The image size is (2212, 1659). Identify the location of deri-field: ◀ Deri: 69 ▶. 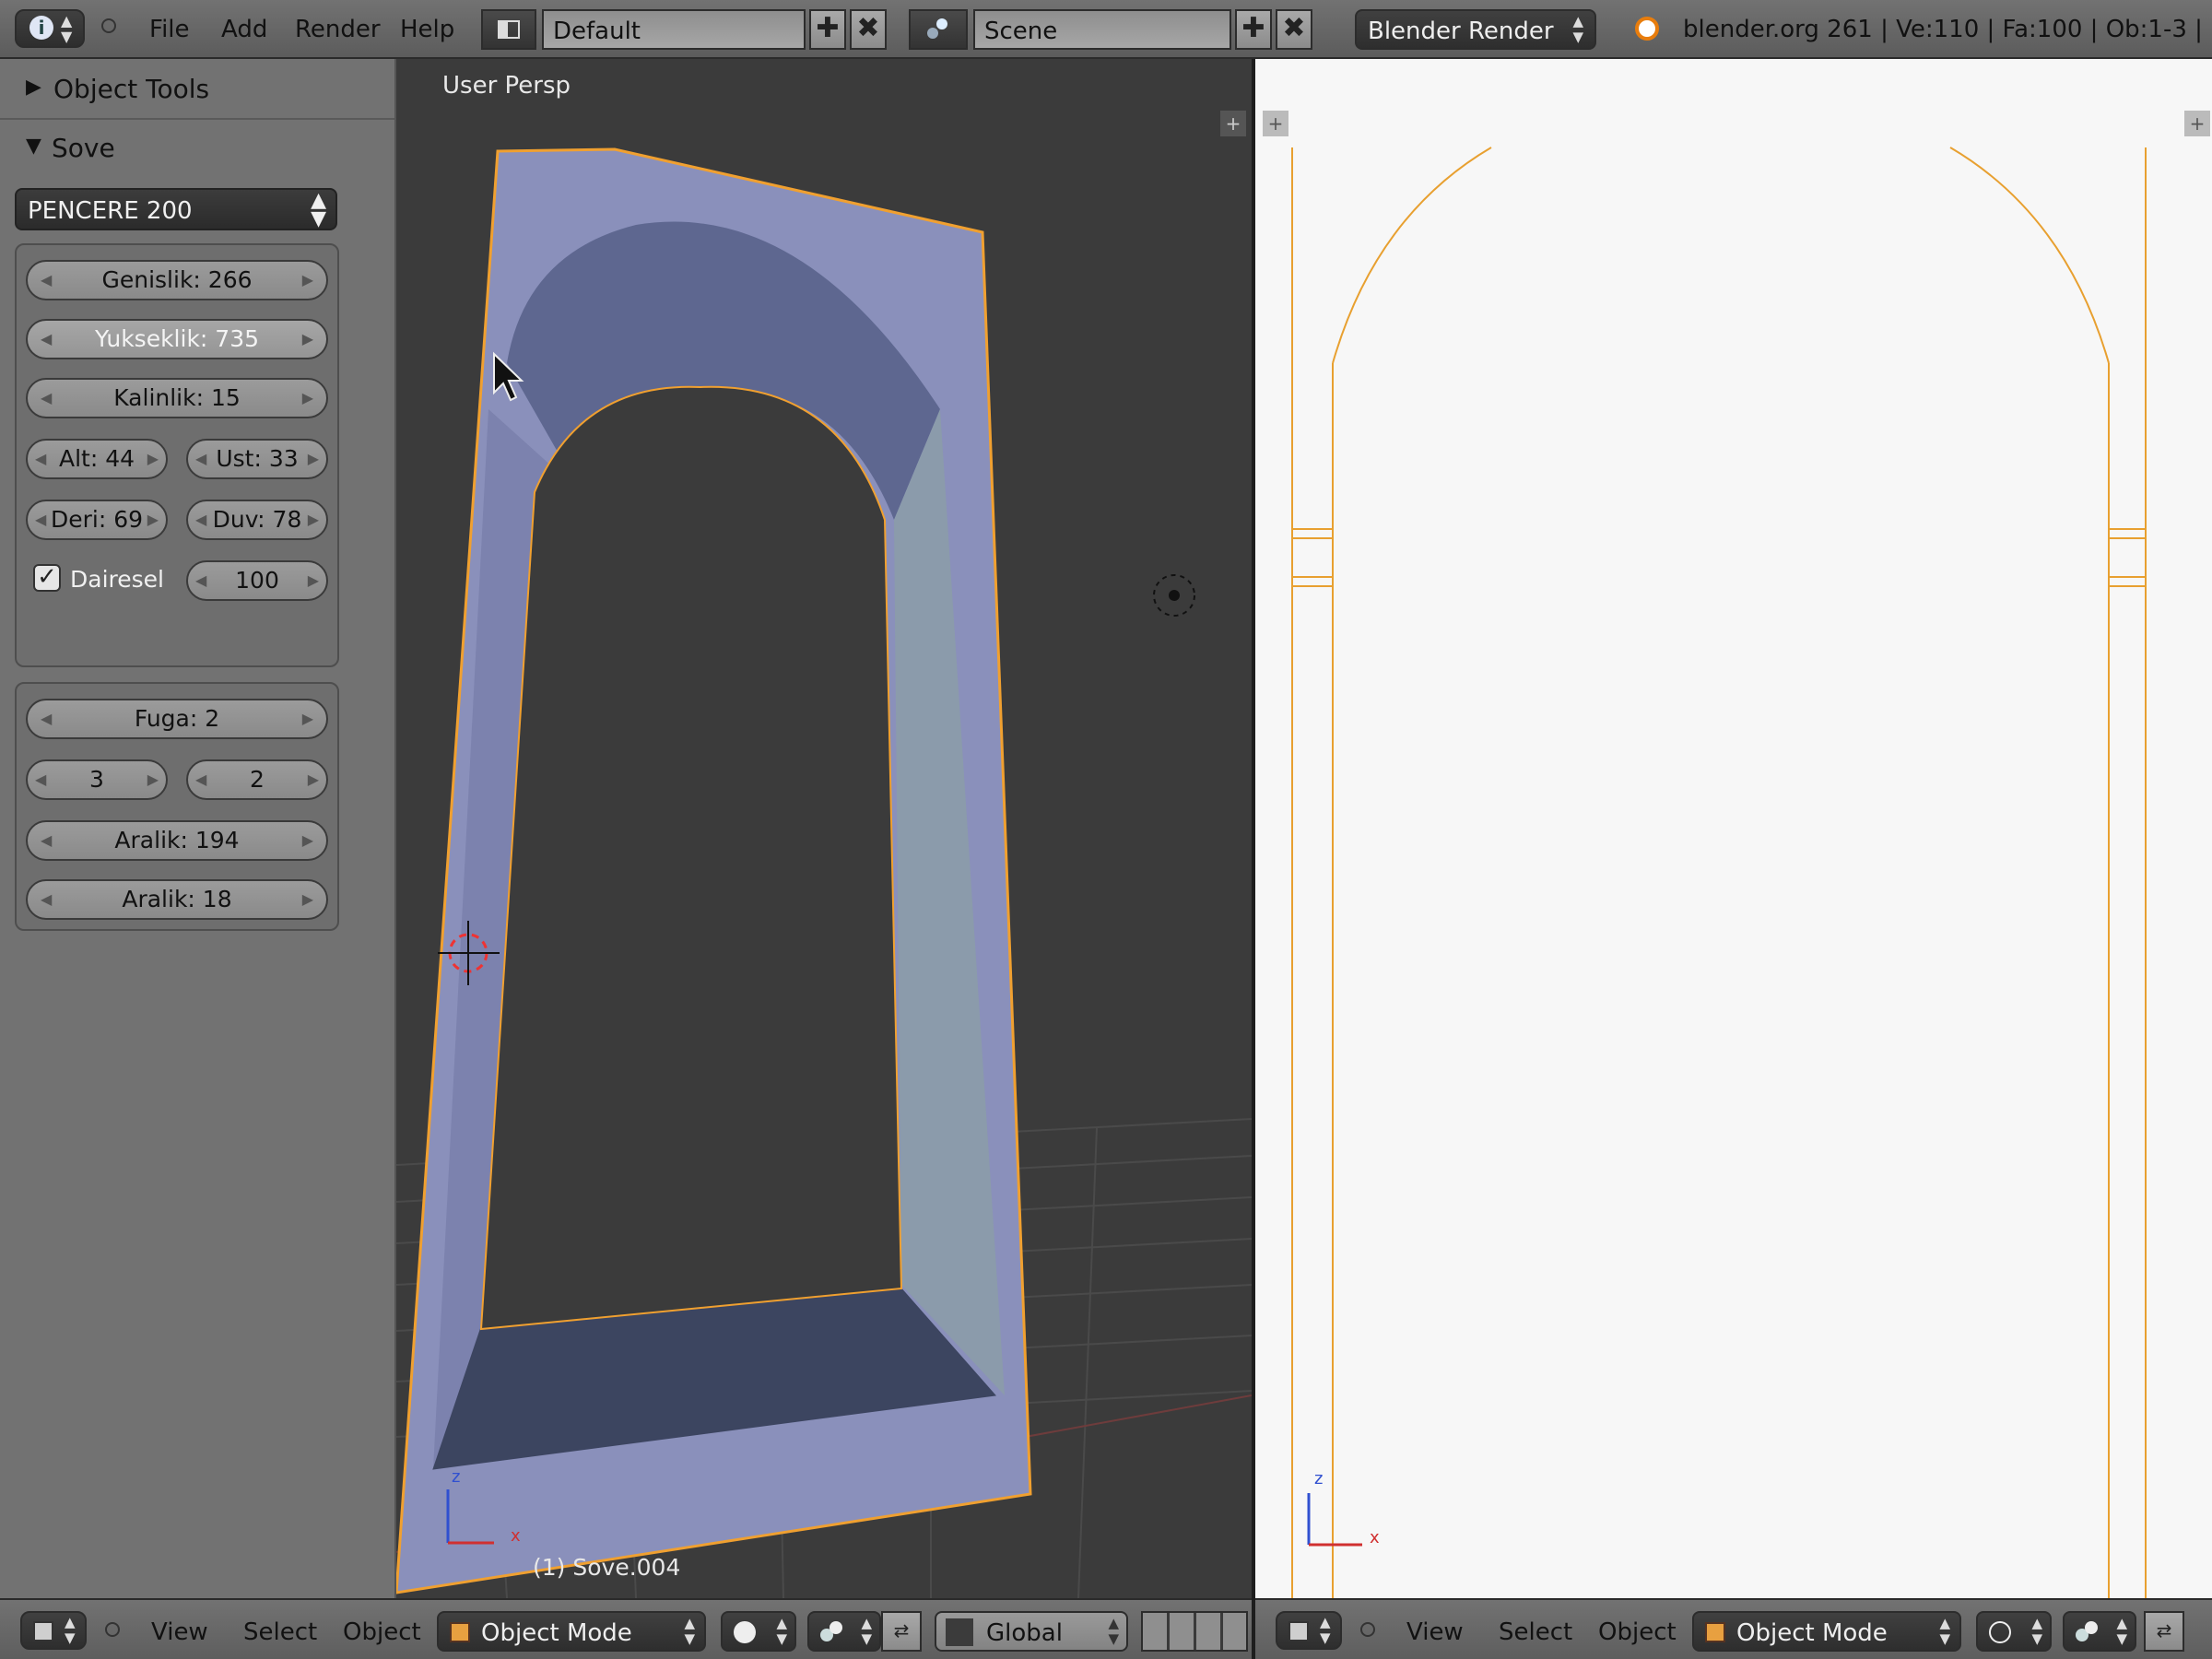
(97, 520).